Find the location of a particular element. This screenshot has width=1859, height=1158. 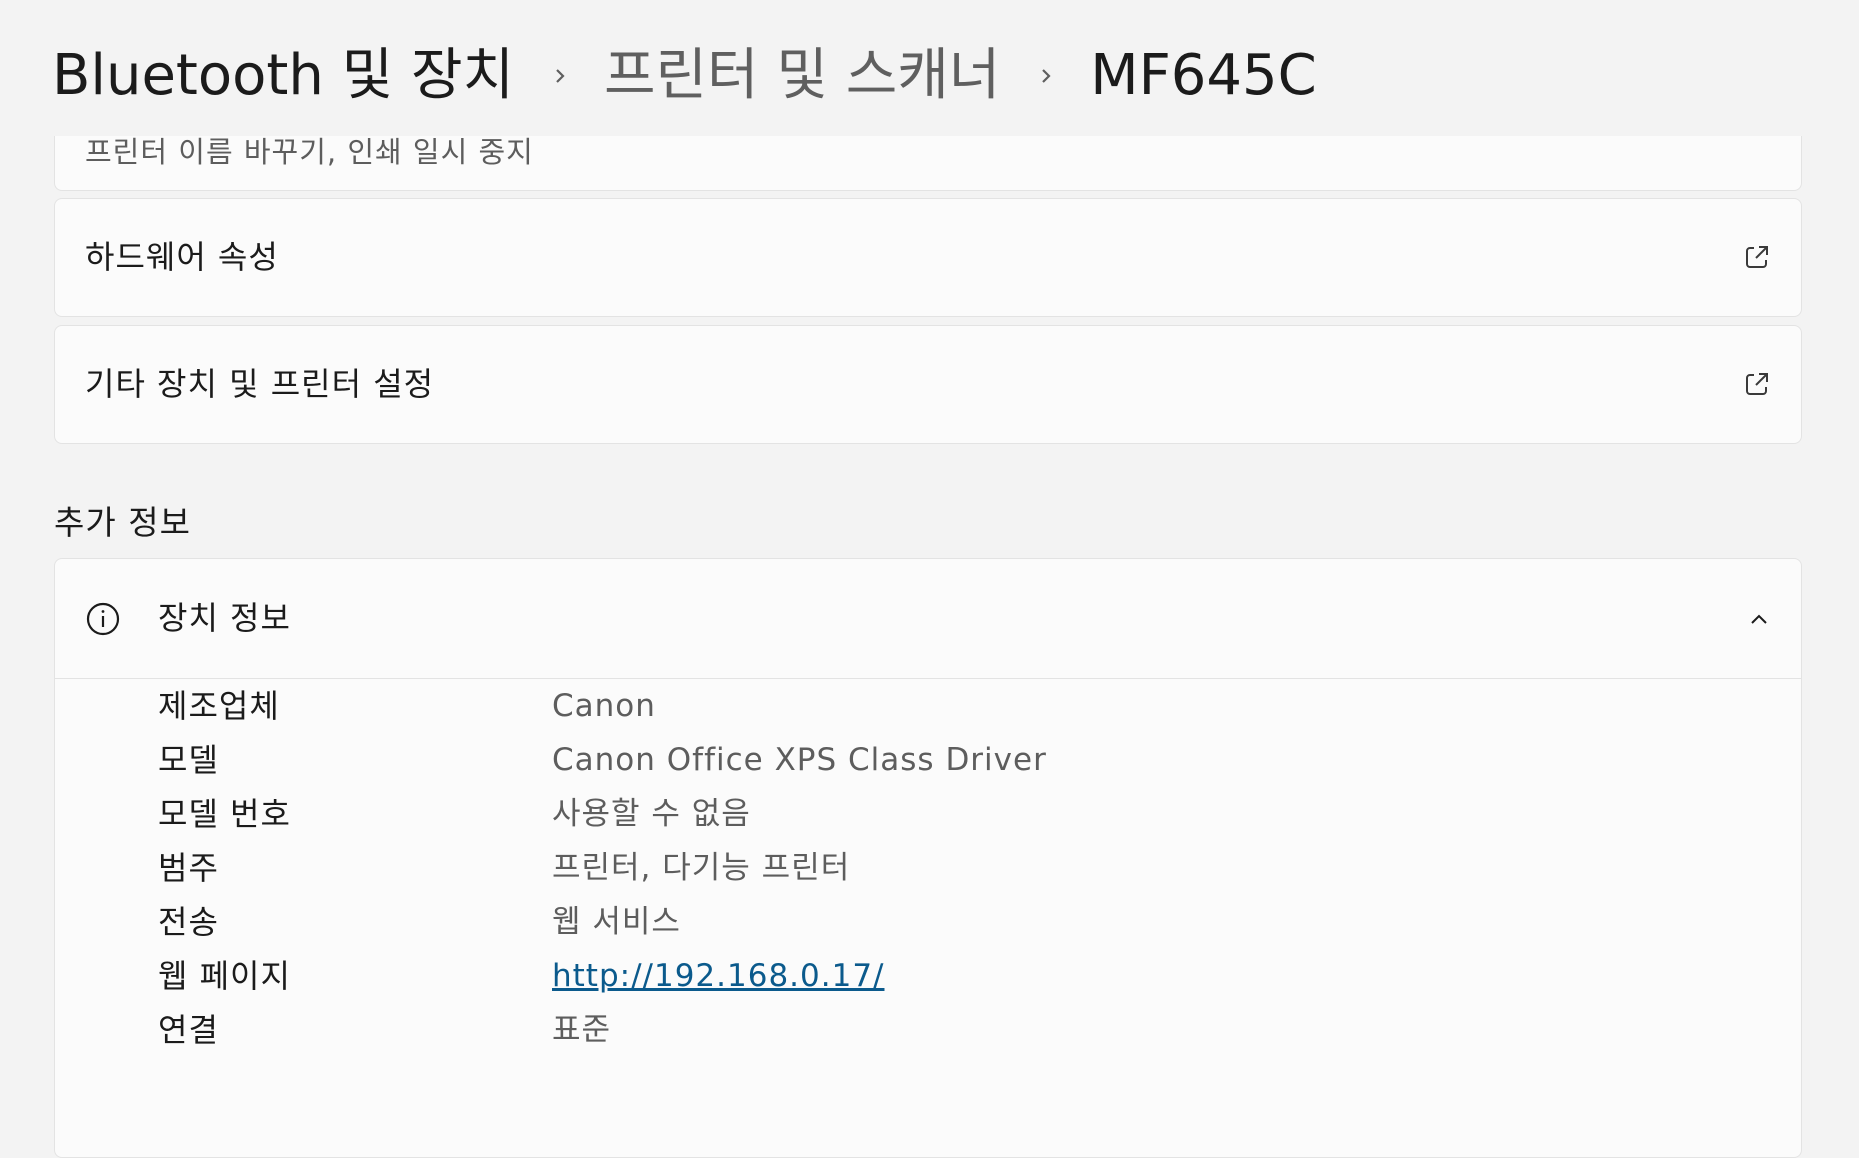

other-devices-printers-settings-label: 기타 장치 및 프린터 설정 is located at coordinates (260, 384).